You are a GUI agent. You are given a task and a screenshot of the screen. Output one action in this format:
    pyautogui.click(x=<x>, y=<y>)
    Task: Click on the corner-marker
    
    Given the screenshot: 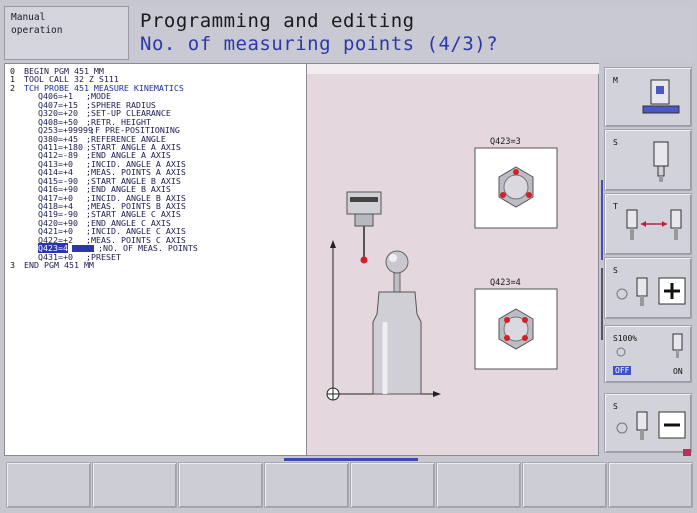 What is the action you would take?
    pyautogui.click(x=687, y=452)
    